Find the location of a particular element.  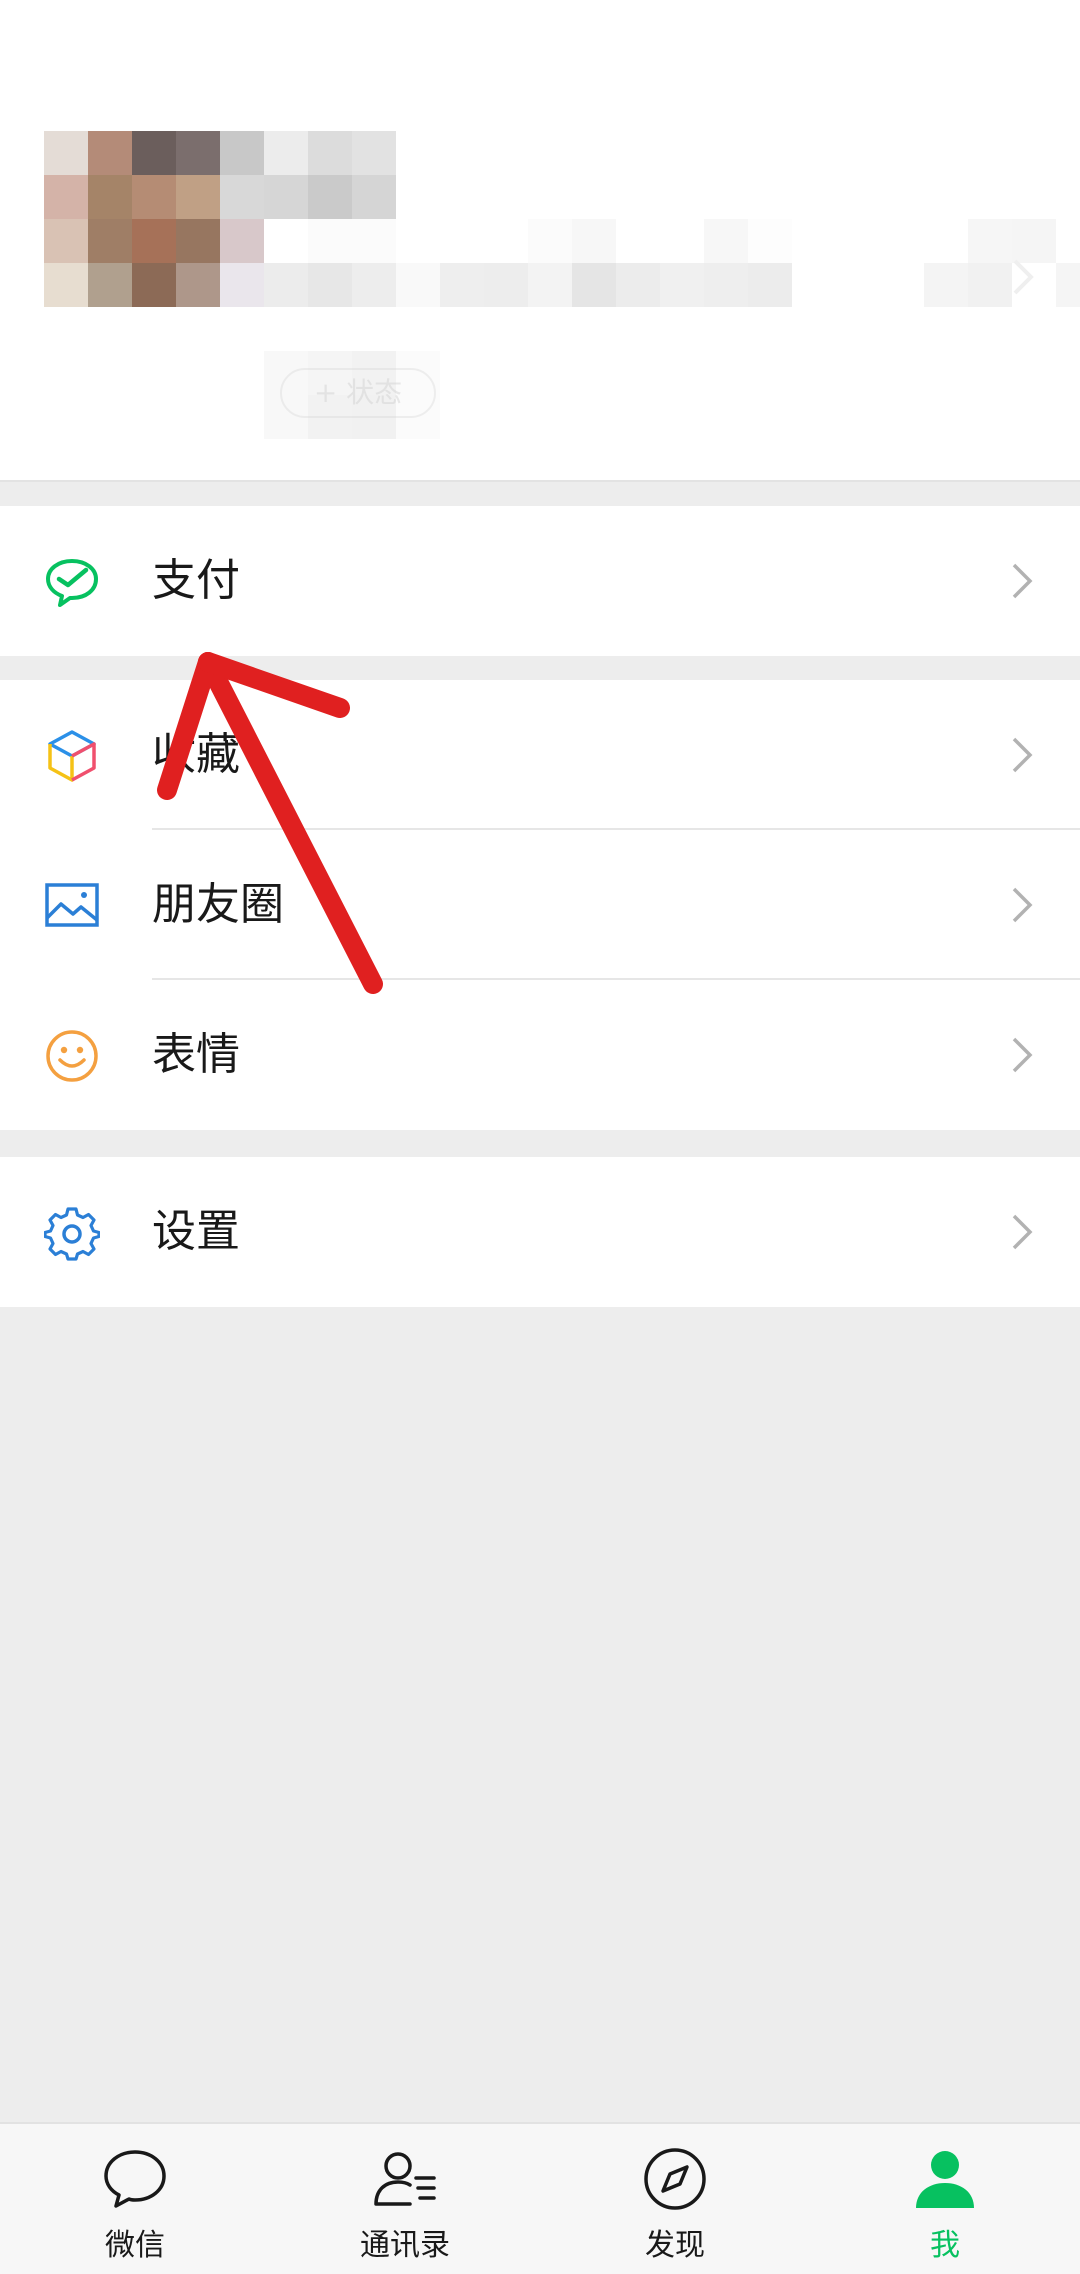

tab-discover: 发现 is located at coordinates (675, 2199).